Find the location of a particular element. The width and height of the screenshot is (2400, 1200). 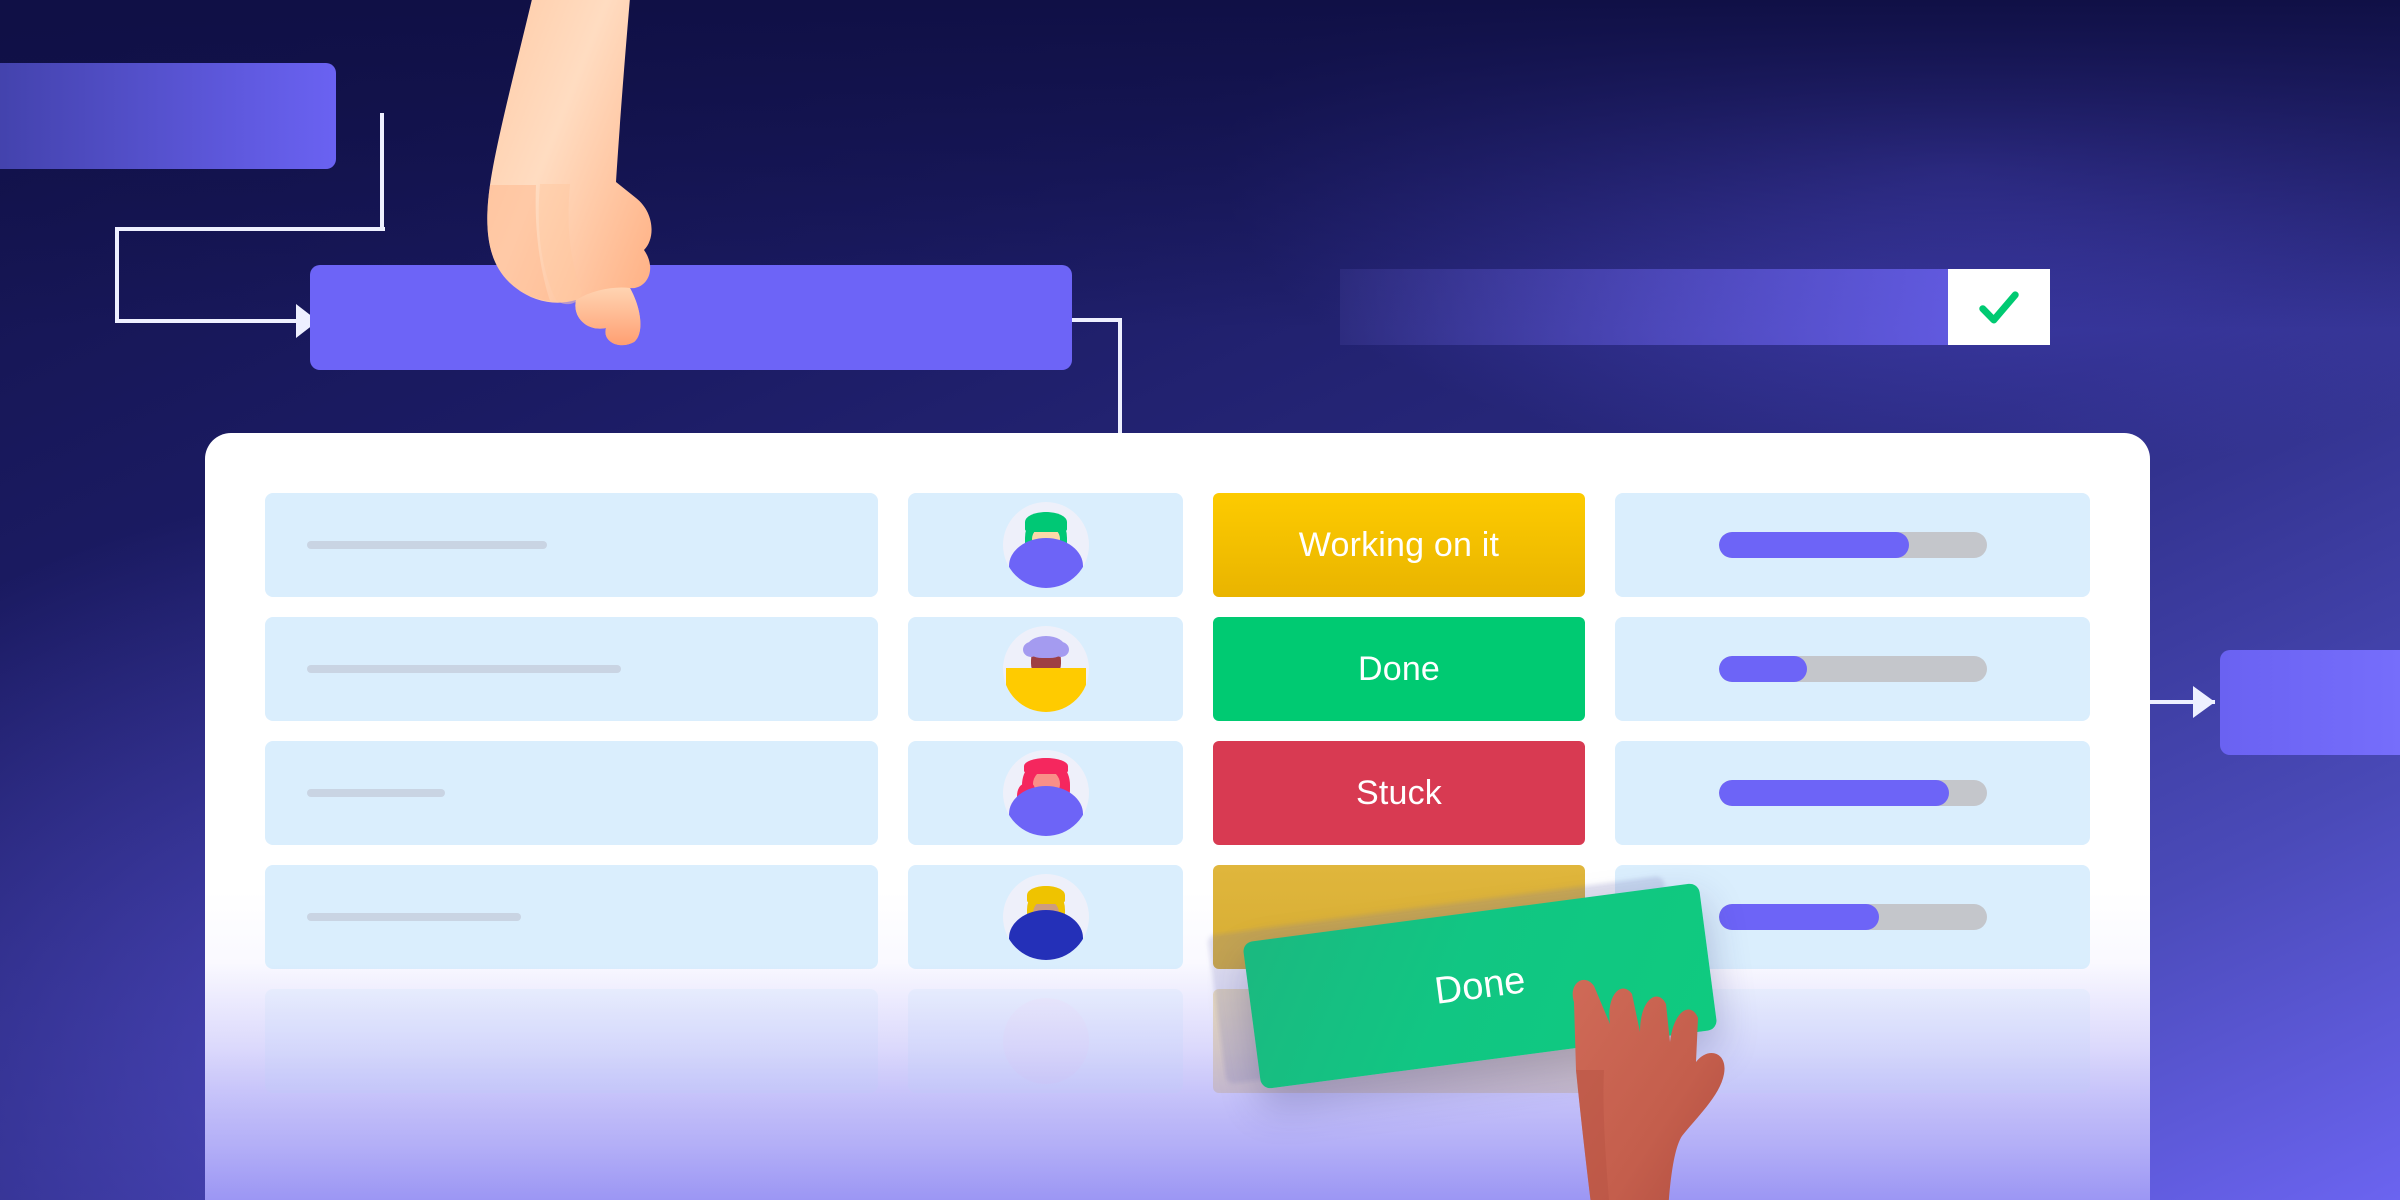

table-row: Done is located at coordinates (1177, 669).